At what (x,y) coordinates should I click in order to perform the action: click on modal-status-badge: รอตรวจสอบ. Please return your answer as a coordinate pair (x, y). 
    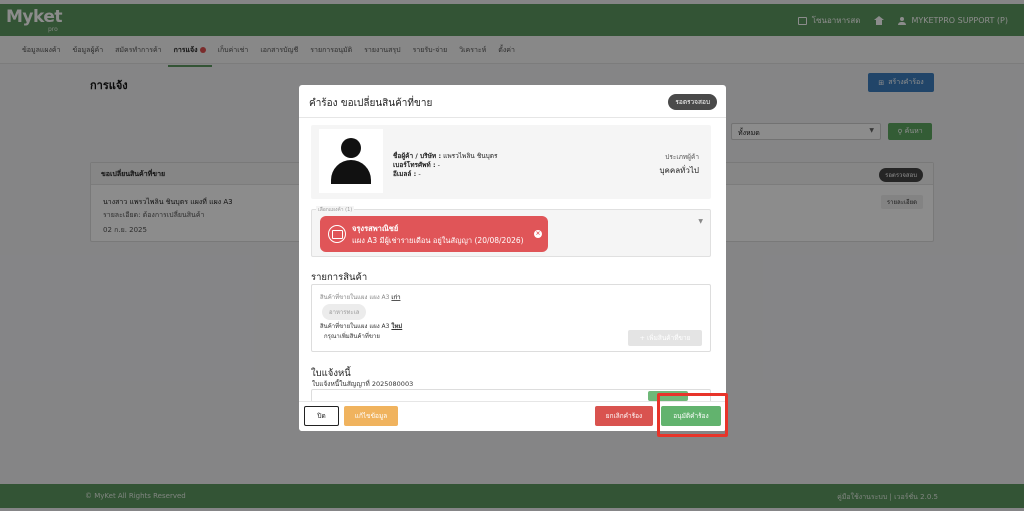
    Looking at the image, I should click on (692, 102).